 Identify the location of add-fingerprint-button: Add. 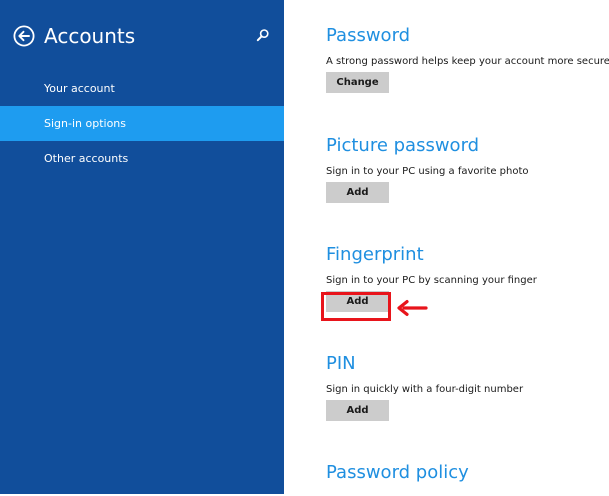
(357, 301).